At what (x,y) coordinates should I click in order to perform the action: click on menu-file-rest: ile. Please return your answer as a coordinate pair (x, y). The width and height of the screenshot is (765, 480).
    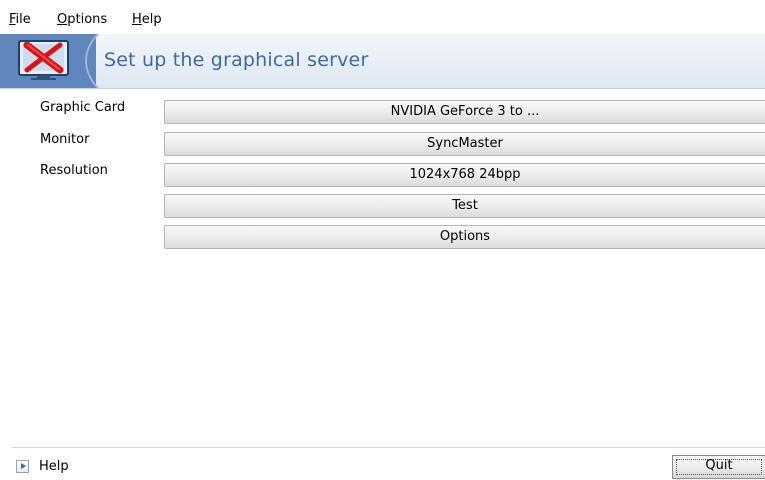
    Looking at the image, I should click on (23, 19).